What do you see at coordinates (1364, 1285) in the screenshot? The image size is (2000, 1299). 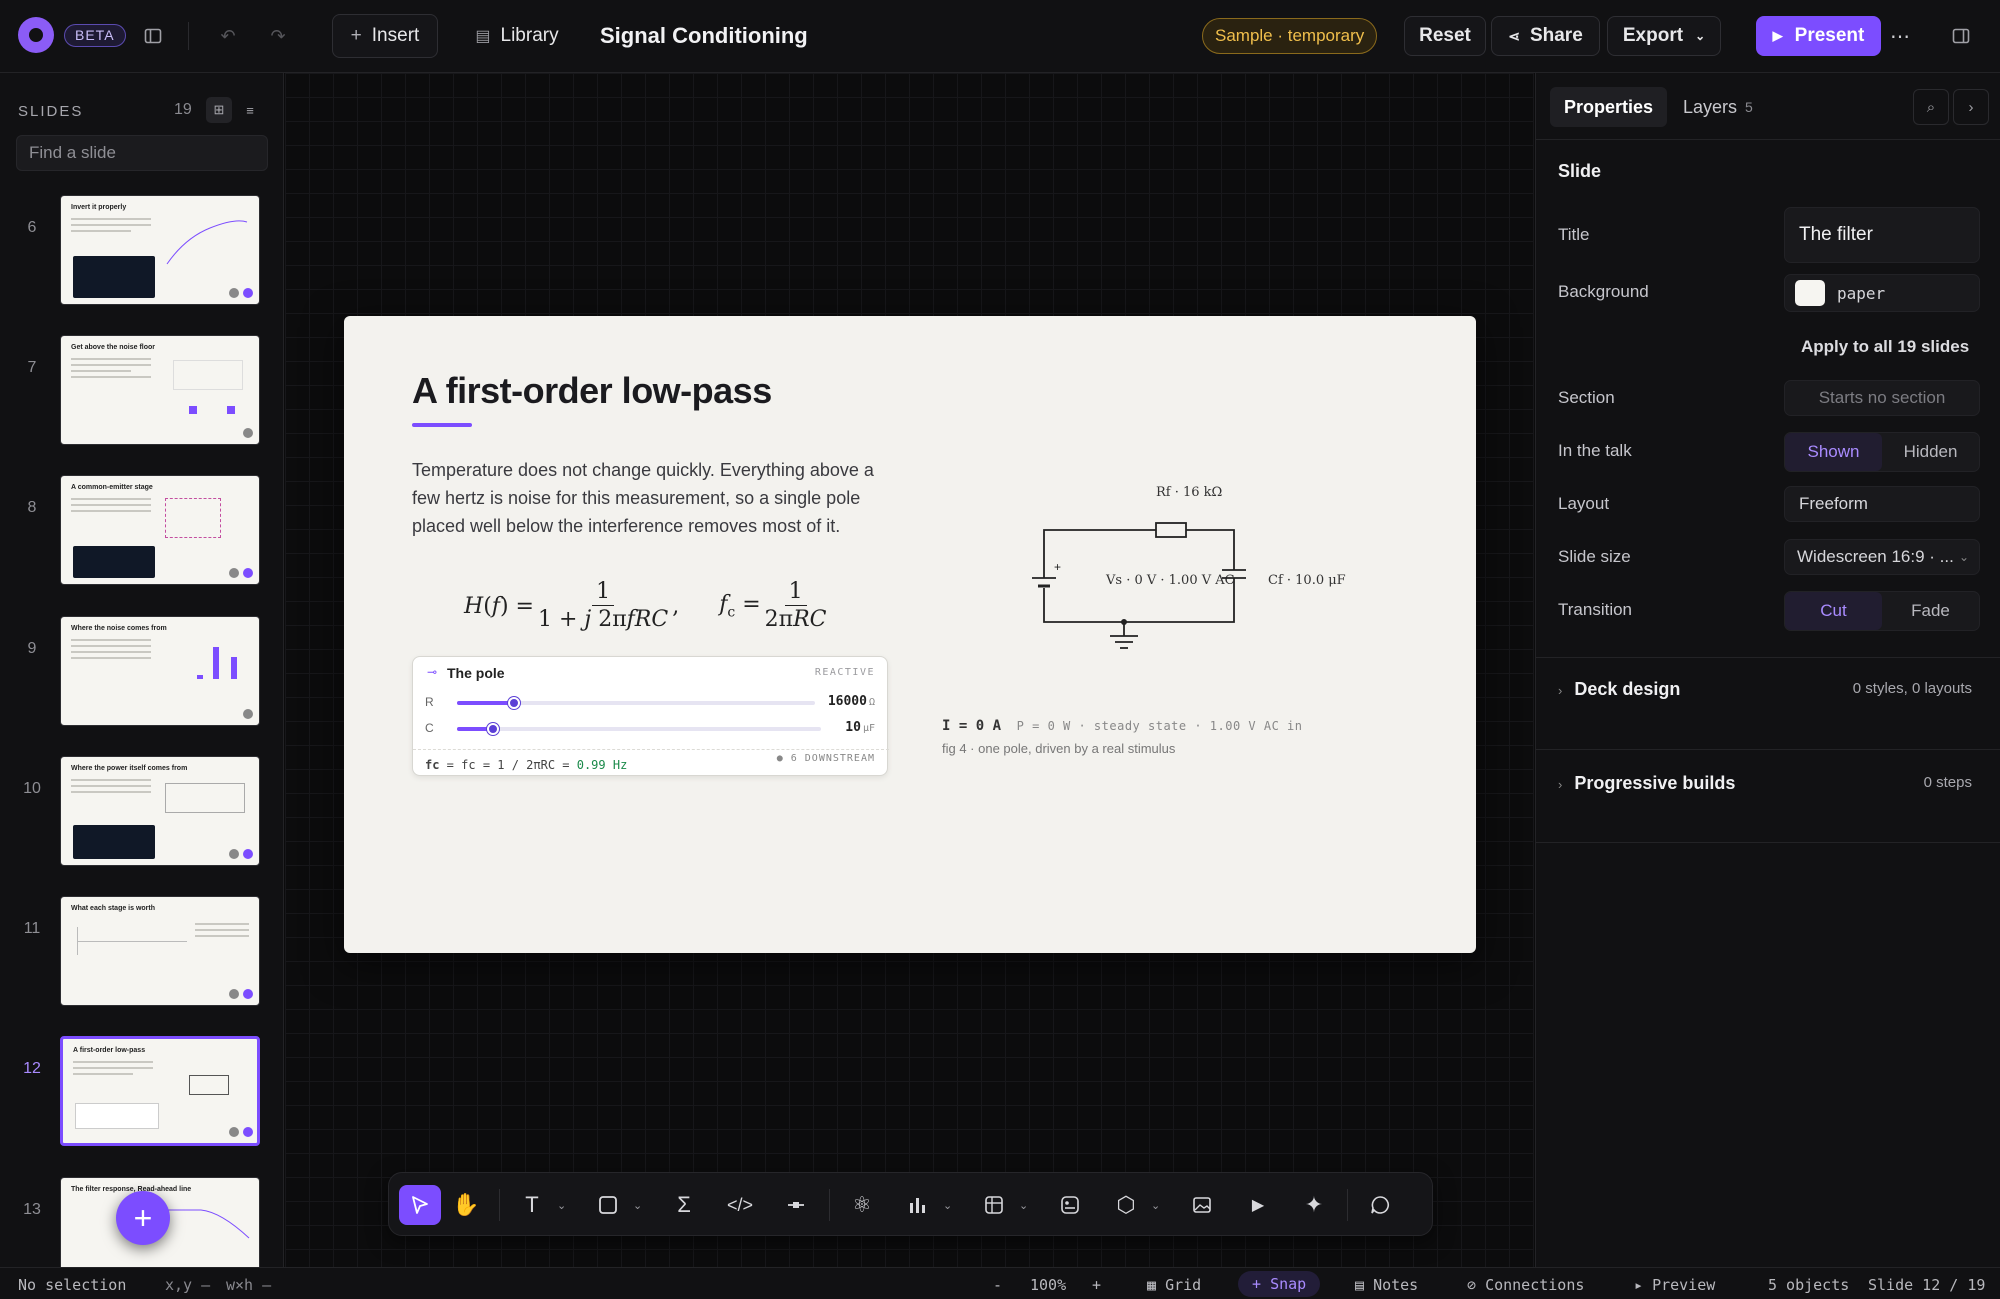 I see `notes-icon: ▤` at bounding box center [1364, 1285].